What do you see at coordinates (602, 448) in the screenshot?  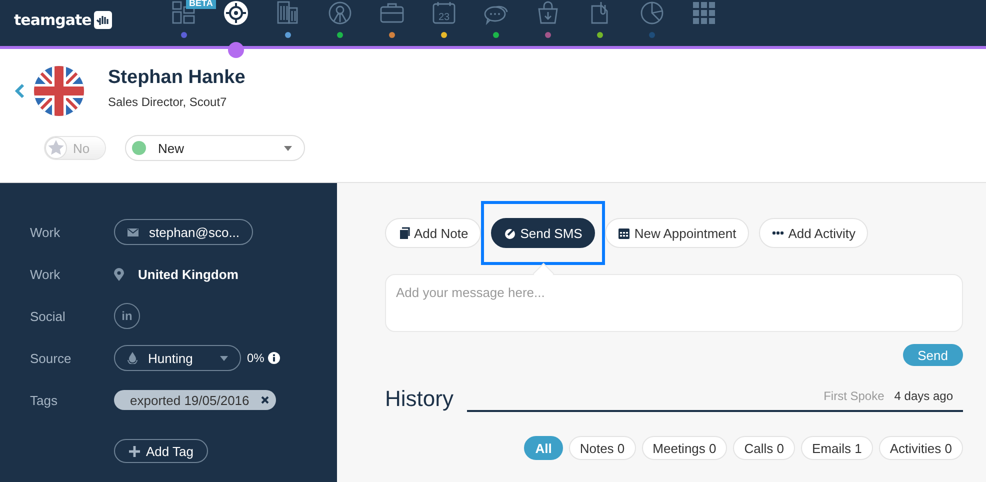 I see `filter-tab: Notes 0` at bounding box center [602, 448].